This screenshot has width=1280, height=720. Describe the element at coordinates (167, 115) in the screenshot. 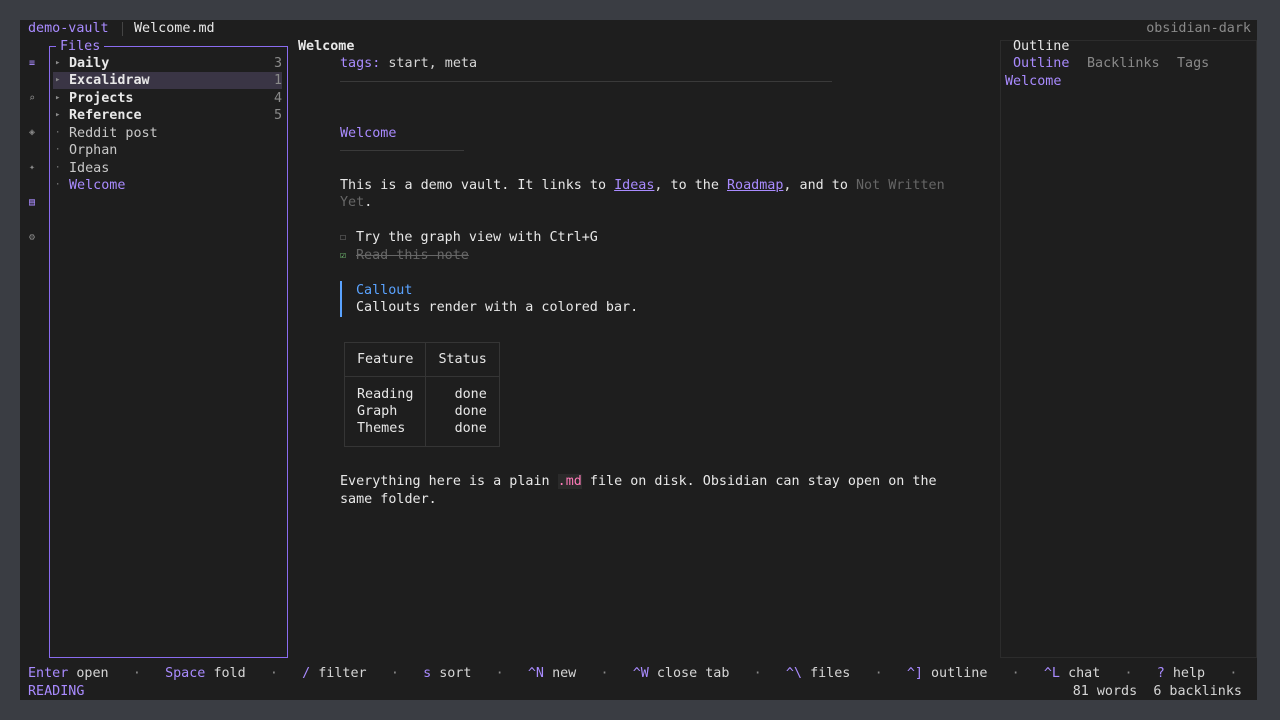

I see `tree-item-reference: ▸ Reference 5` at that location.